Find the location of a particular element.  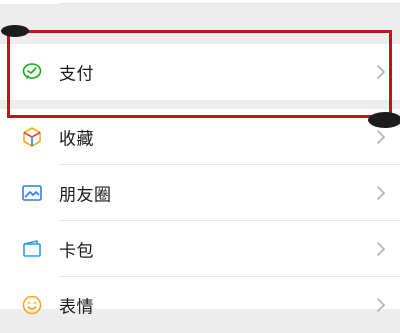

emoji-smile-icon is located at coordinates (32, 305).